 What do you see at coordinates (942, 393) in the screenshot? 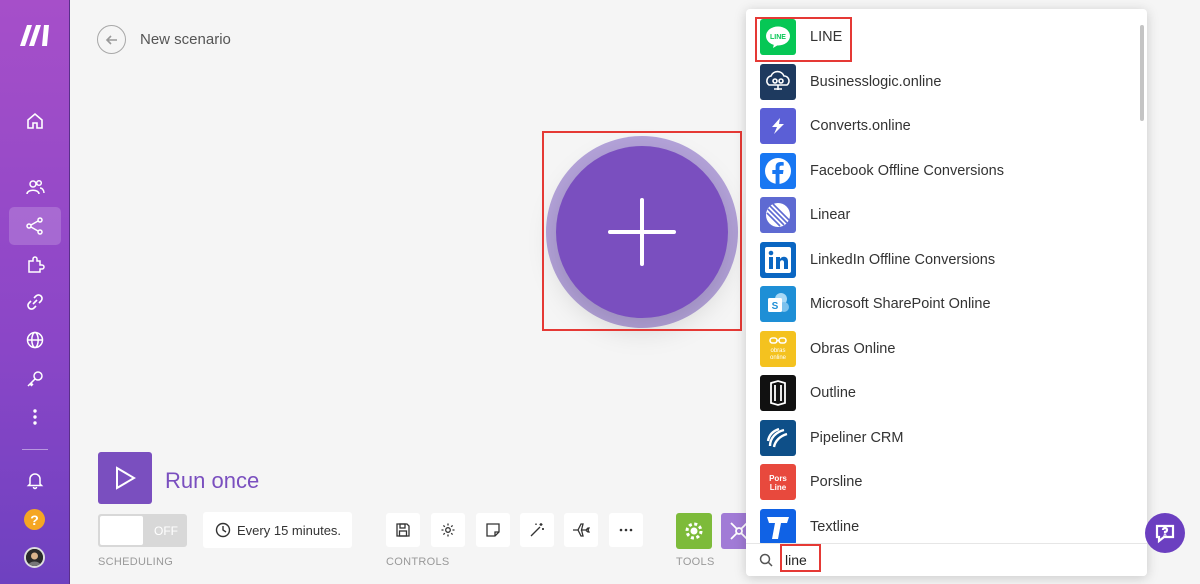
I see `list-item: Outline` at bounding box center [942, 393].